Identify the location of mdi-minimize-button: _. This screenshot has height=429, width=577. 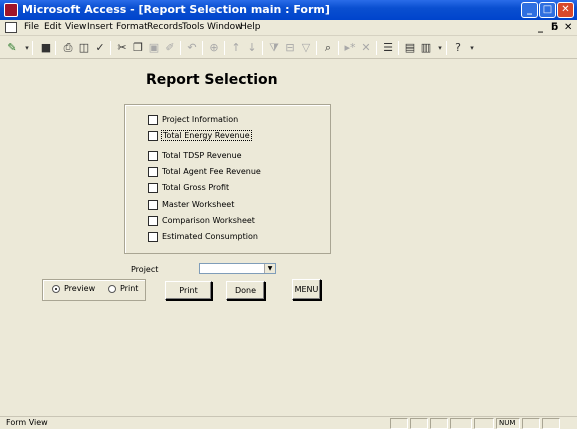
(540, 27).